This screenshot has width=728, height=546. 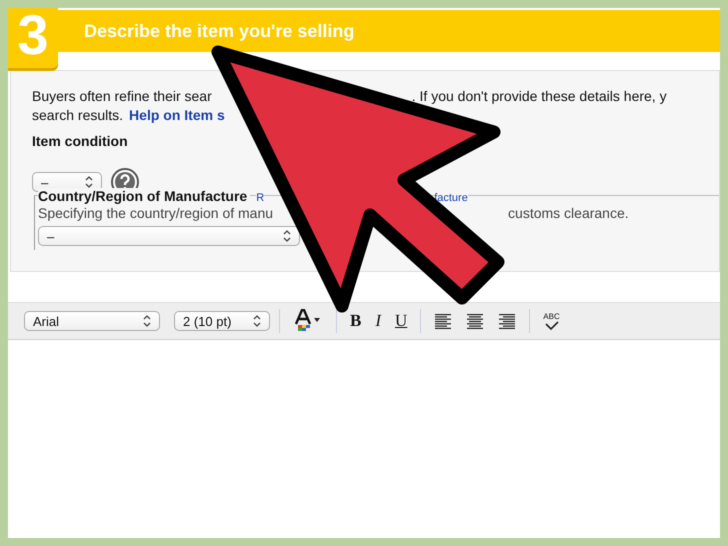 What do you see at coordinates (33, 38) in the screenshot?
I see `step-number: 3` at bounding box center [33, 38].